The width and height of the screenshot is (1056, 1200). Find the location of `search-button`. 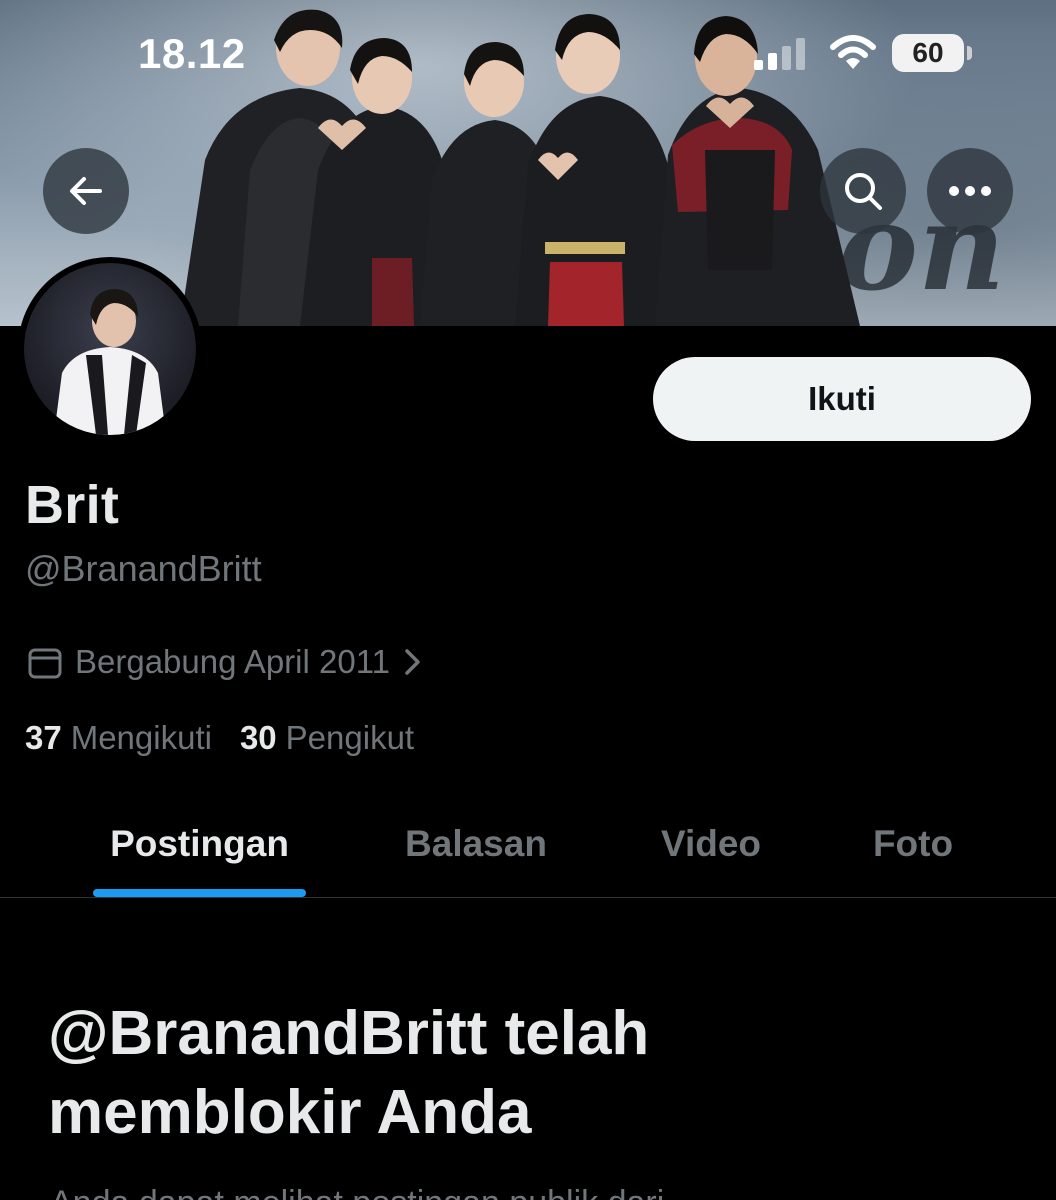

search-button is located at coordinates (863, 191).